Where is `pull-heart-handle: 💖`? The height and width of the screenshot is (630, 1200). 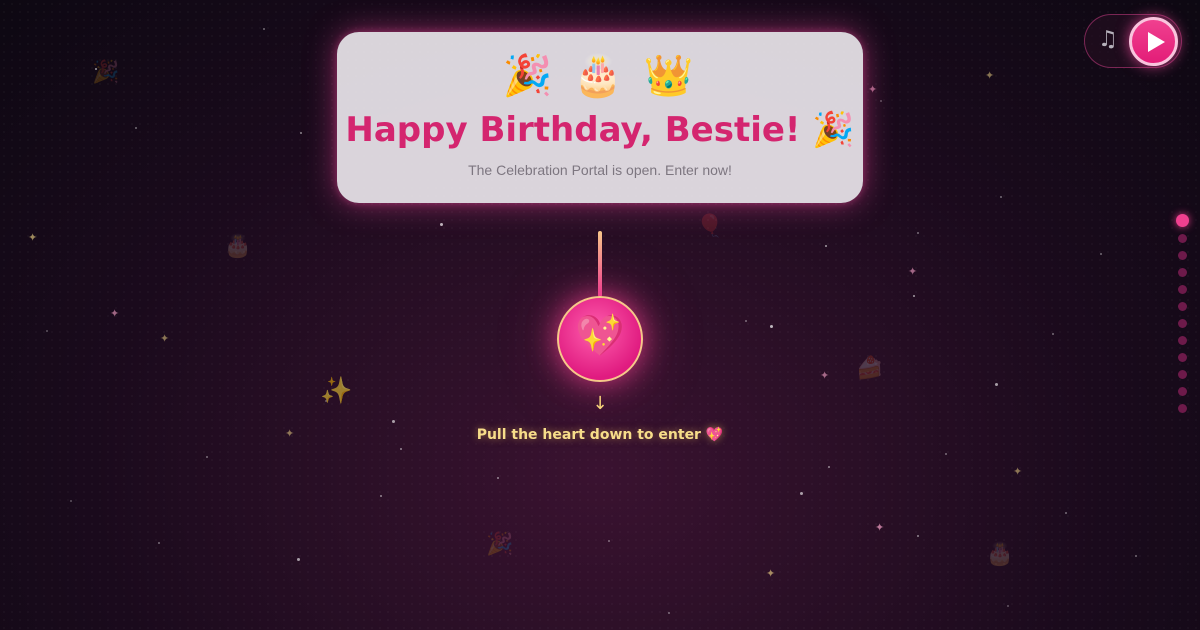
pull-heart-handle: 💖 is located at coordinates (600, 339).